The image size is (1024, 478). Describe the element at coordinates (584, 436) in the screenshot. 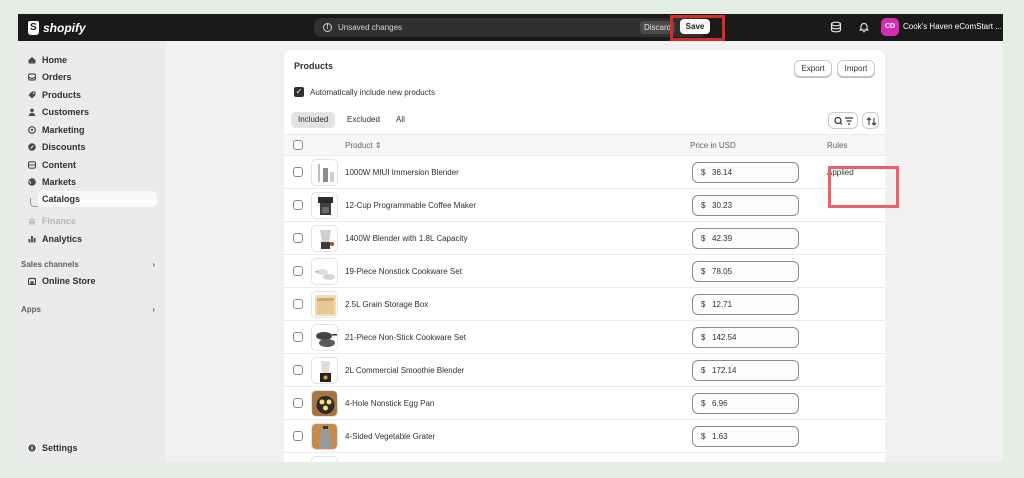

I see `table-row: 4-Sided Vegetable Grater $ 1.63` at that location.